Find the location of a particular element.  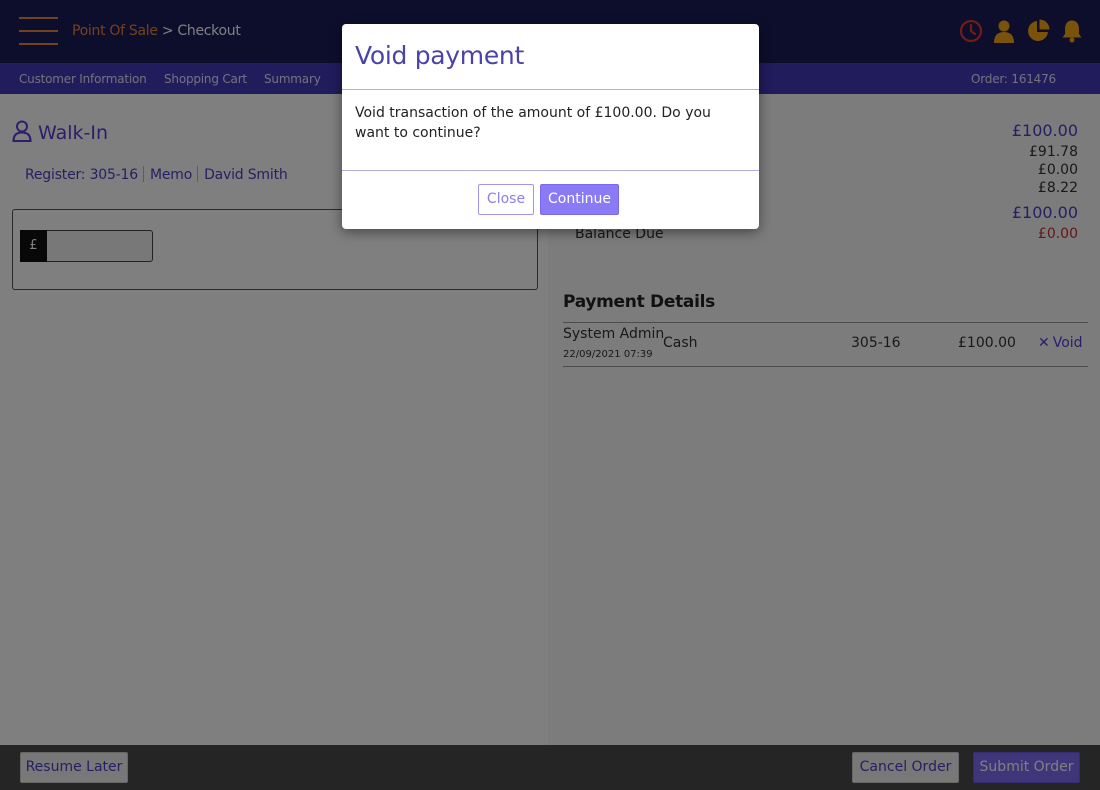

continue-button: Continue is located at coordinates (579, 199).